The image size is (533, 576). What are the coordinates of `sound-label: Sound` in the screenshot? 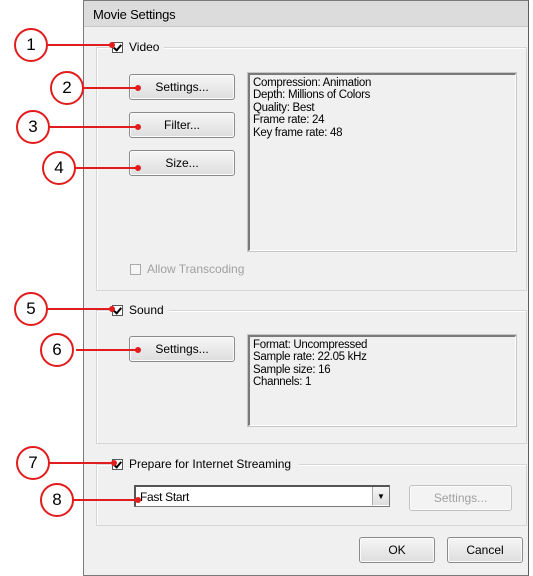 It's located at (146, 310).